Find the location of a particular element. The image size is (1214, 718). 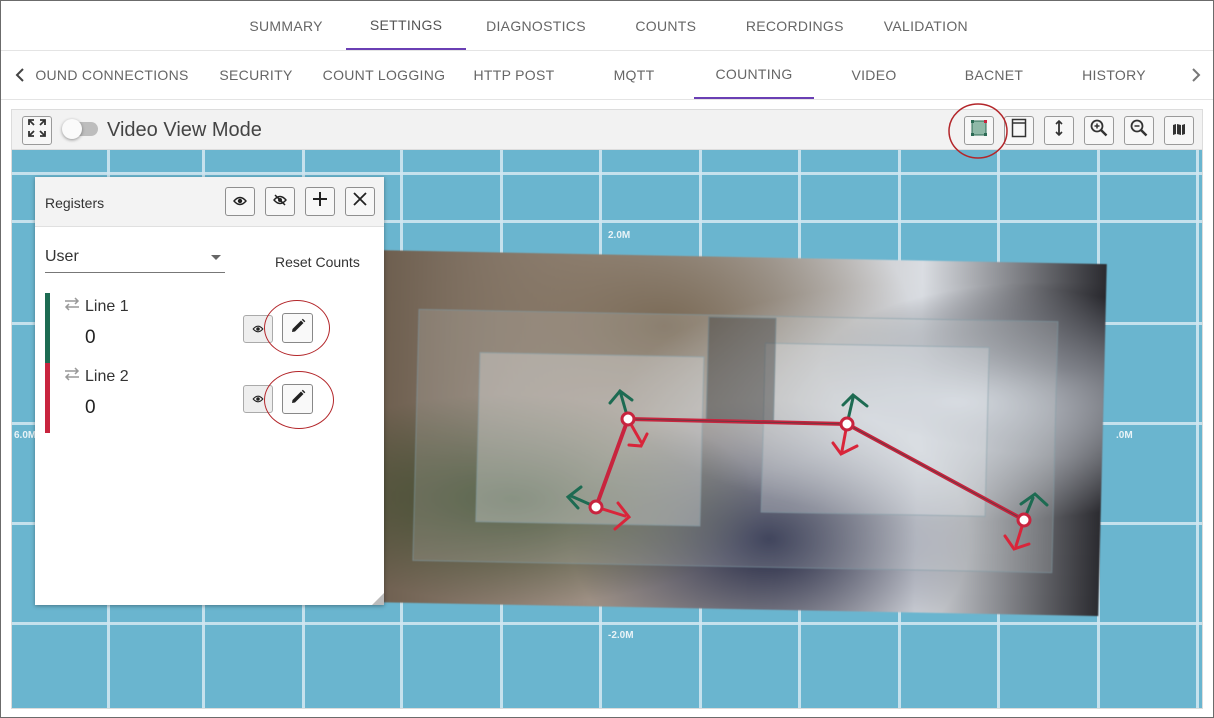

panel-toggle-icon is located at coordinates (1019, 130).